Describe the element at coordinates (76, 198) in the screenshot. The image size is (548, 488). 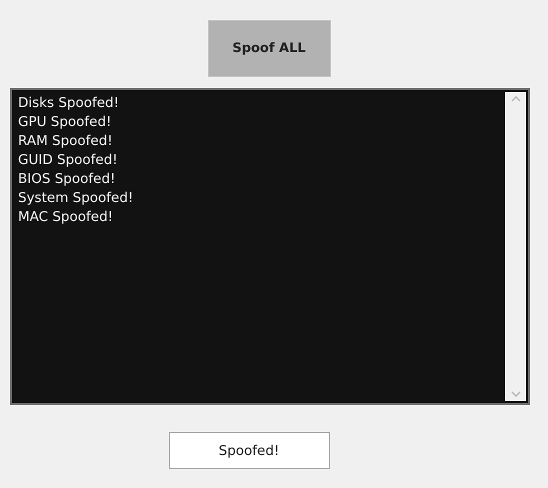
I see `log-line: System Spoofed!` at that location.